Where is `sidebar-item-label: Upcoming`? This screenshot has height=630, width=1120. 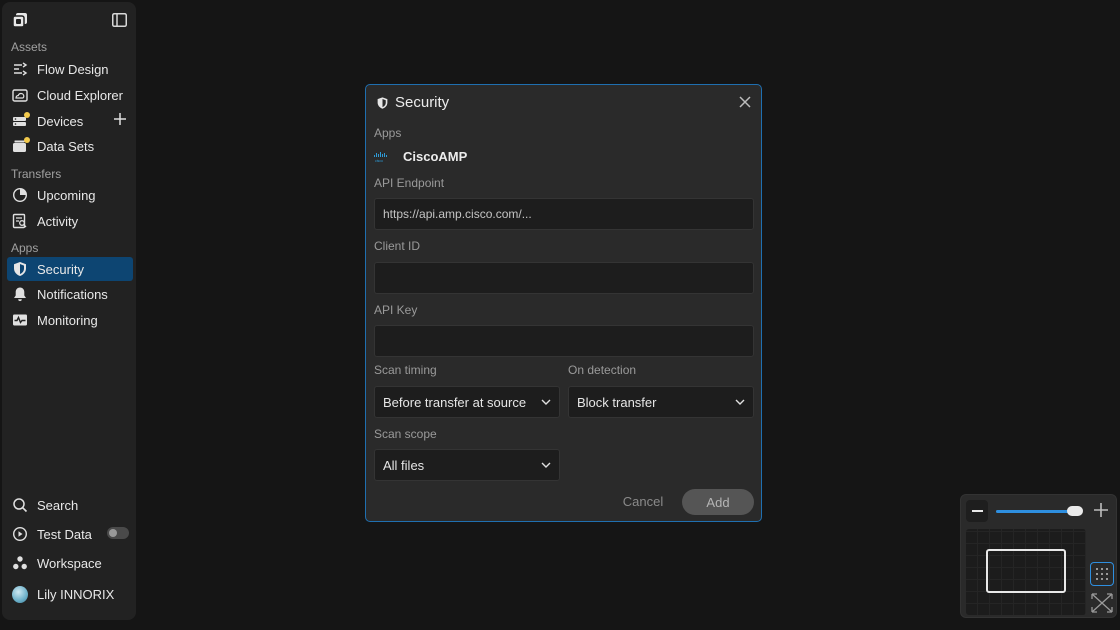
sidebar-item-label: Upcoming is located at coordinates (66, 195).